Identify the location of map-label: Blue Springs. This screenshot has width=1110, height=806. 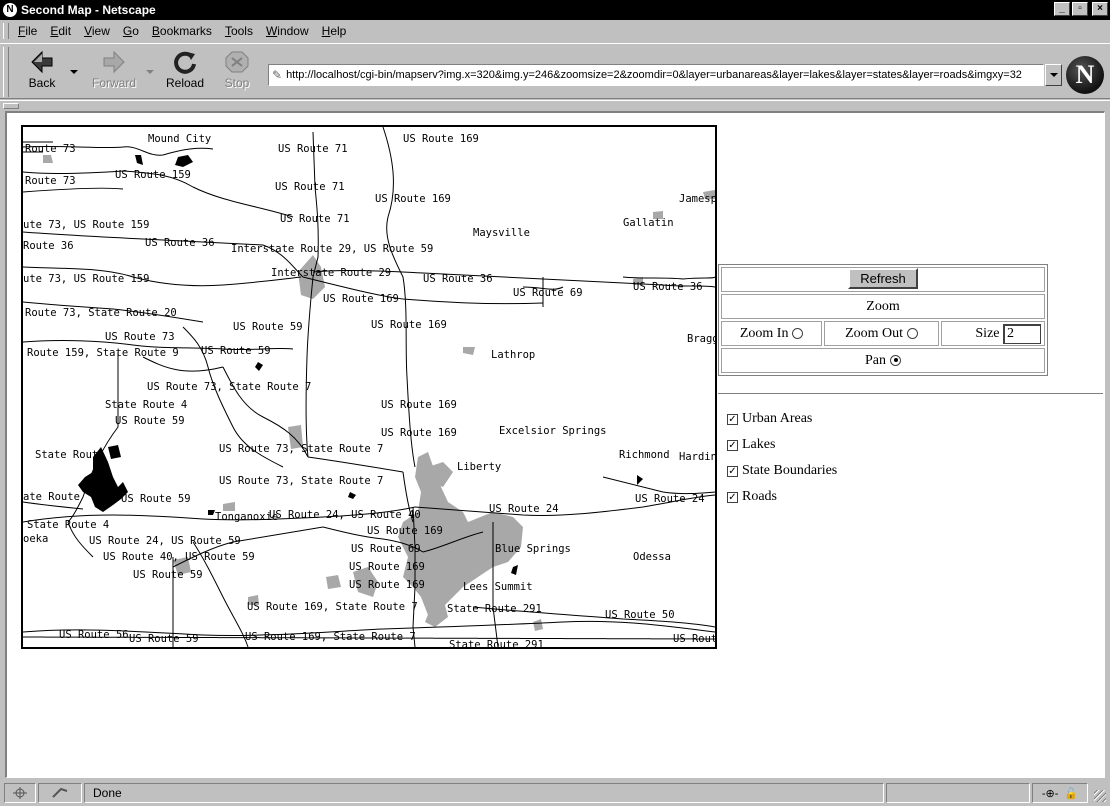
(533, 549).